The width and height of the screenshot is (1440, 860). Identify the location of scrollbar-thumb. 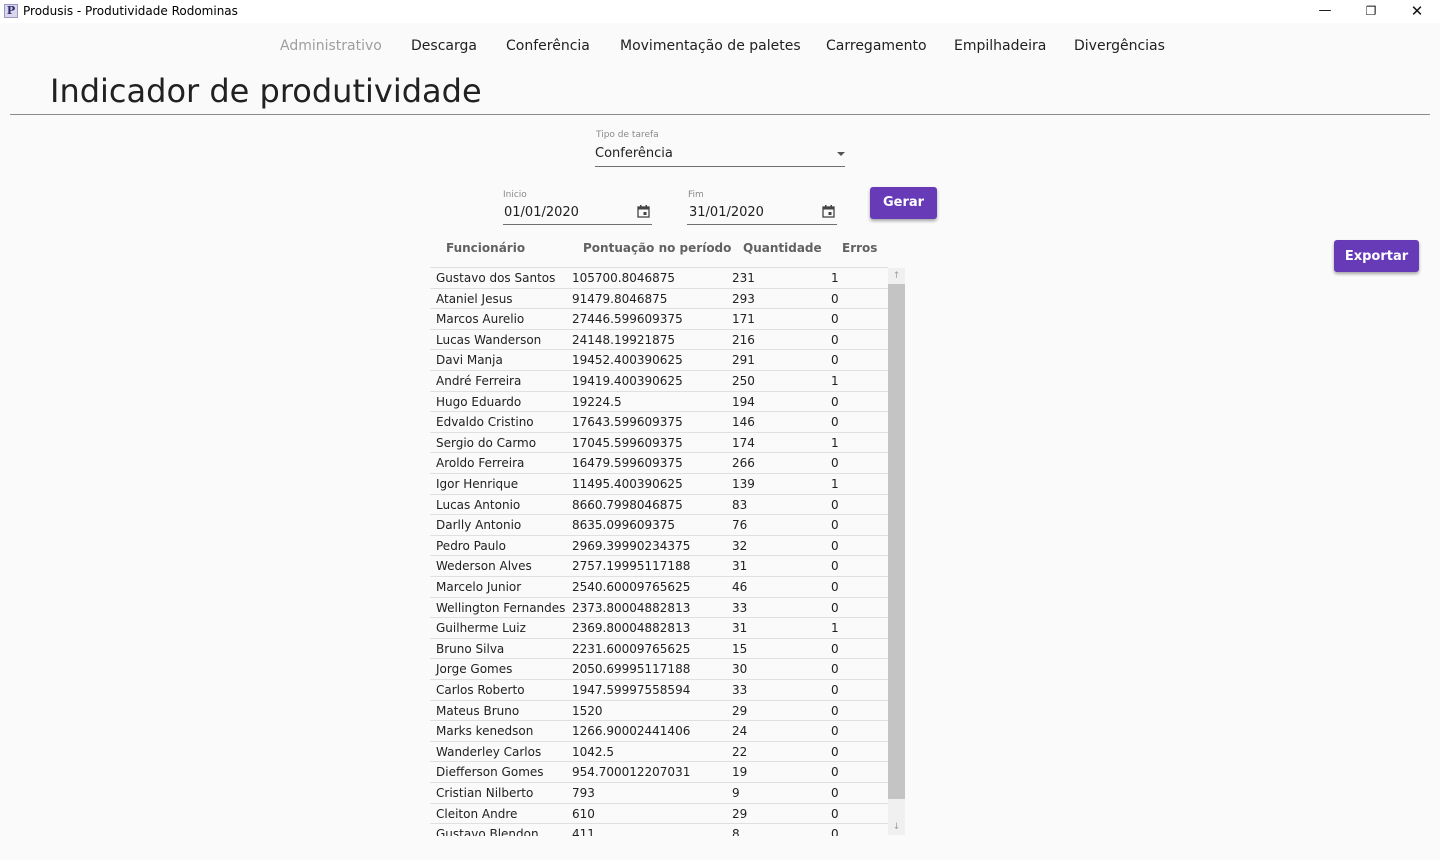
(896, 541).